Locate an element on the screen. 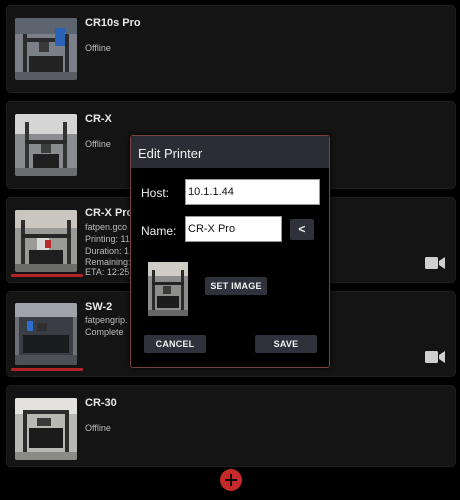  job-file: fatpen.gco is located at coordinates (106, 227).